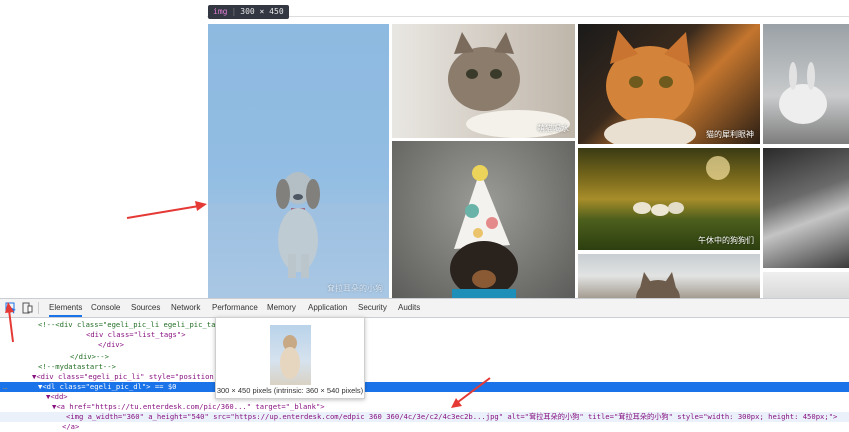 The image size is (849, 432). What do you see at coordinates (669, 84) in the screenshot?
I see `photo-orange-cat: 猫的犀利眼神` at bounding box center [669, 84].